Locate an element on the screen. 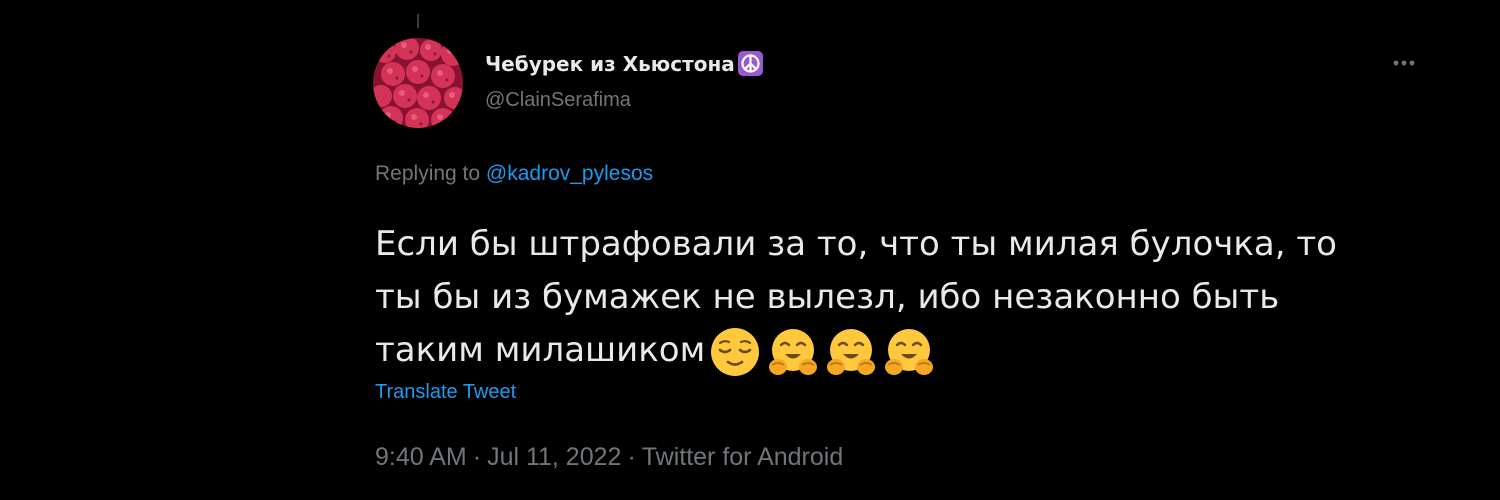 The width and height of the screenshot is (1500, 500). replying-prefix: Replying to is located at coordinates (428, 173).